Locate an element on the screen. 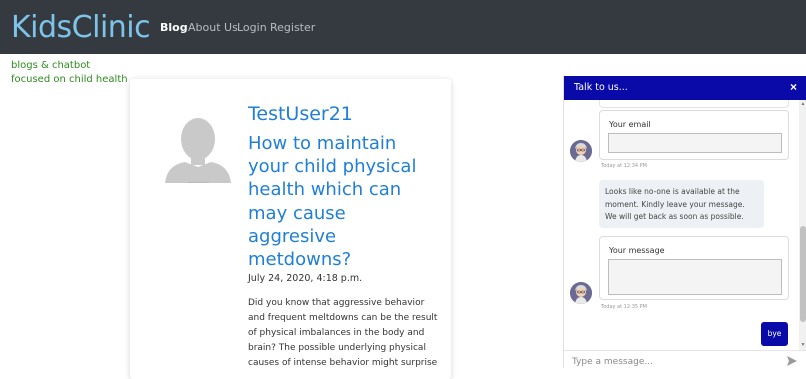 The height and width of the screenshot is (379, 806). chat-header: Talk to us... × is located at coordinates (685, 88).